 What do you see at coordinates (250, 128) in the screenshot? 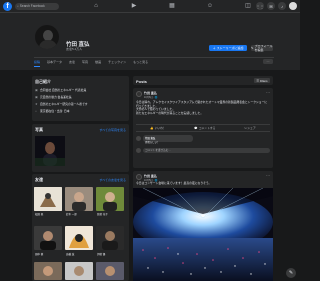
I see `share-button: ↪ シェア` at bounding box center [250, 128].